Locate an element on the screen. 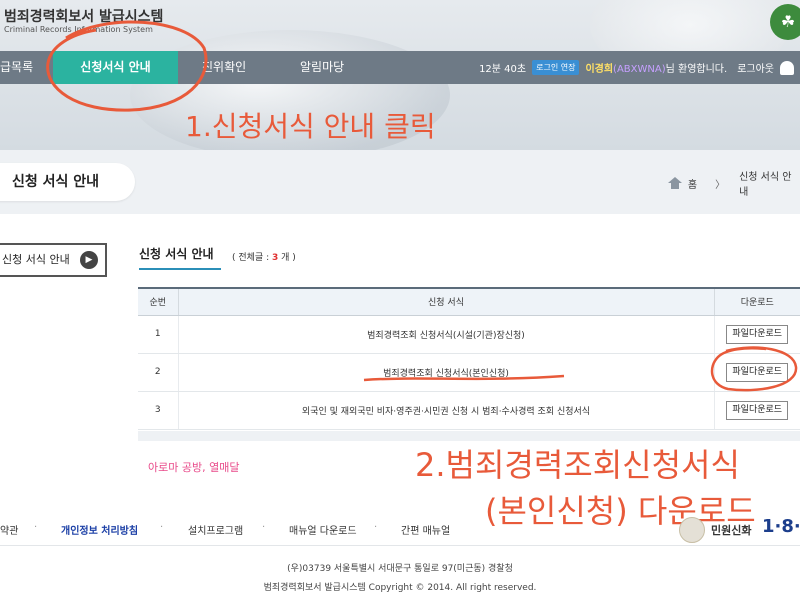  logout-button: 로그아웃 is located at coordinates (755, 67).